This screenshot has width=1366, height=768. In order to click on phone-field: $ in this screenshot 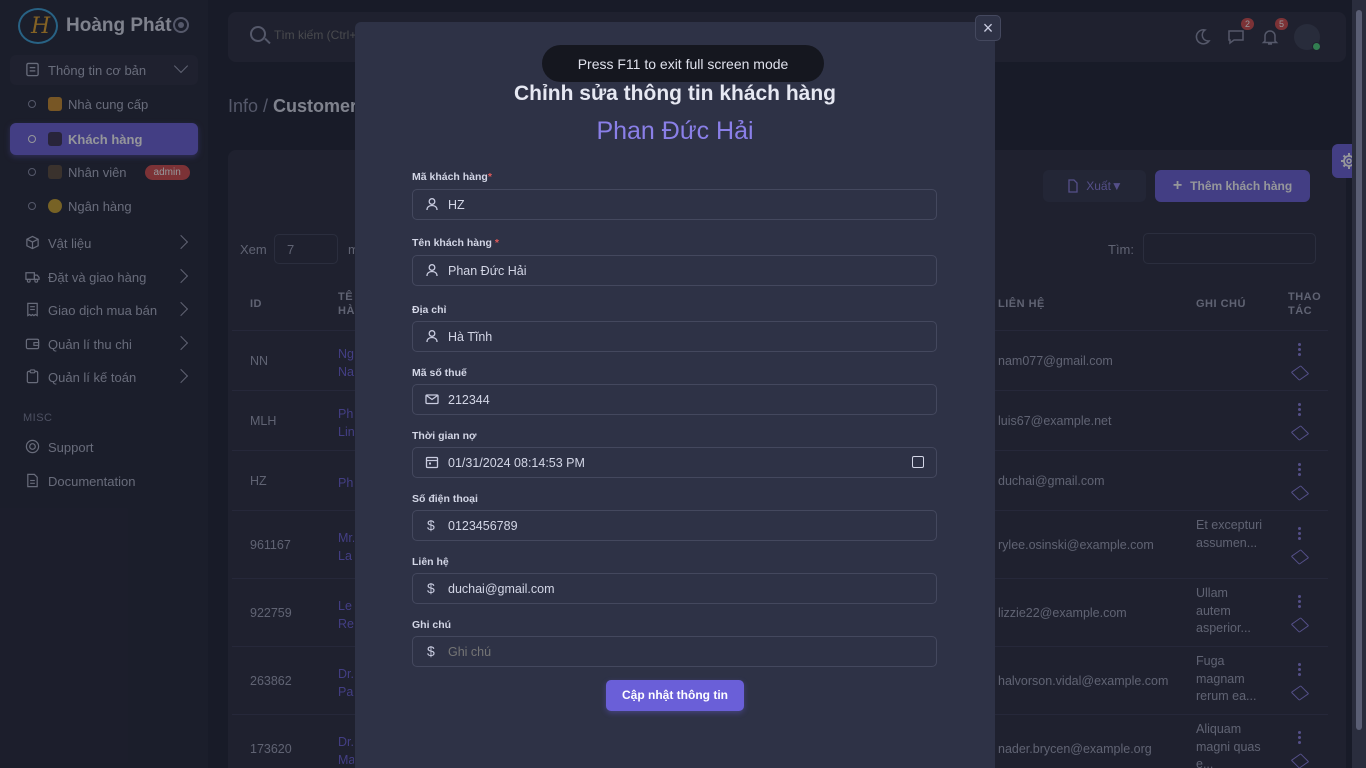, I will do `click(674, 525)`.